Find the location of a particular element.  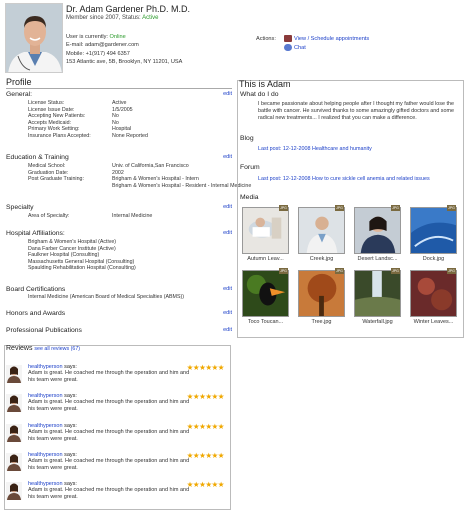

honors-section: Honors and Awards edit is located at coordinates (119, 313).